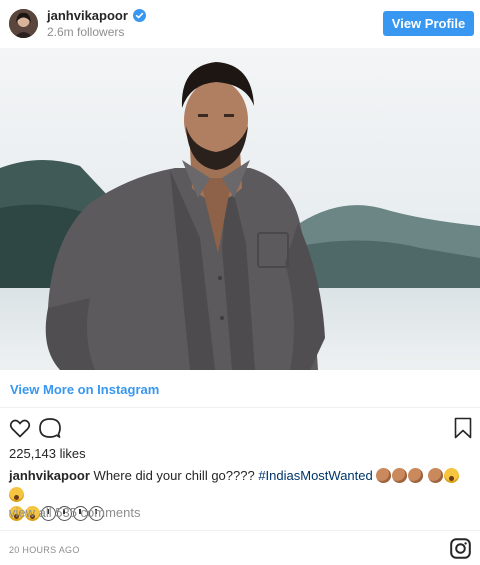  Describe the element at coordinates (49, 475) in the screenshot. I see `caption-username: janhvikapoor` at that location.